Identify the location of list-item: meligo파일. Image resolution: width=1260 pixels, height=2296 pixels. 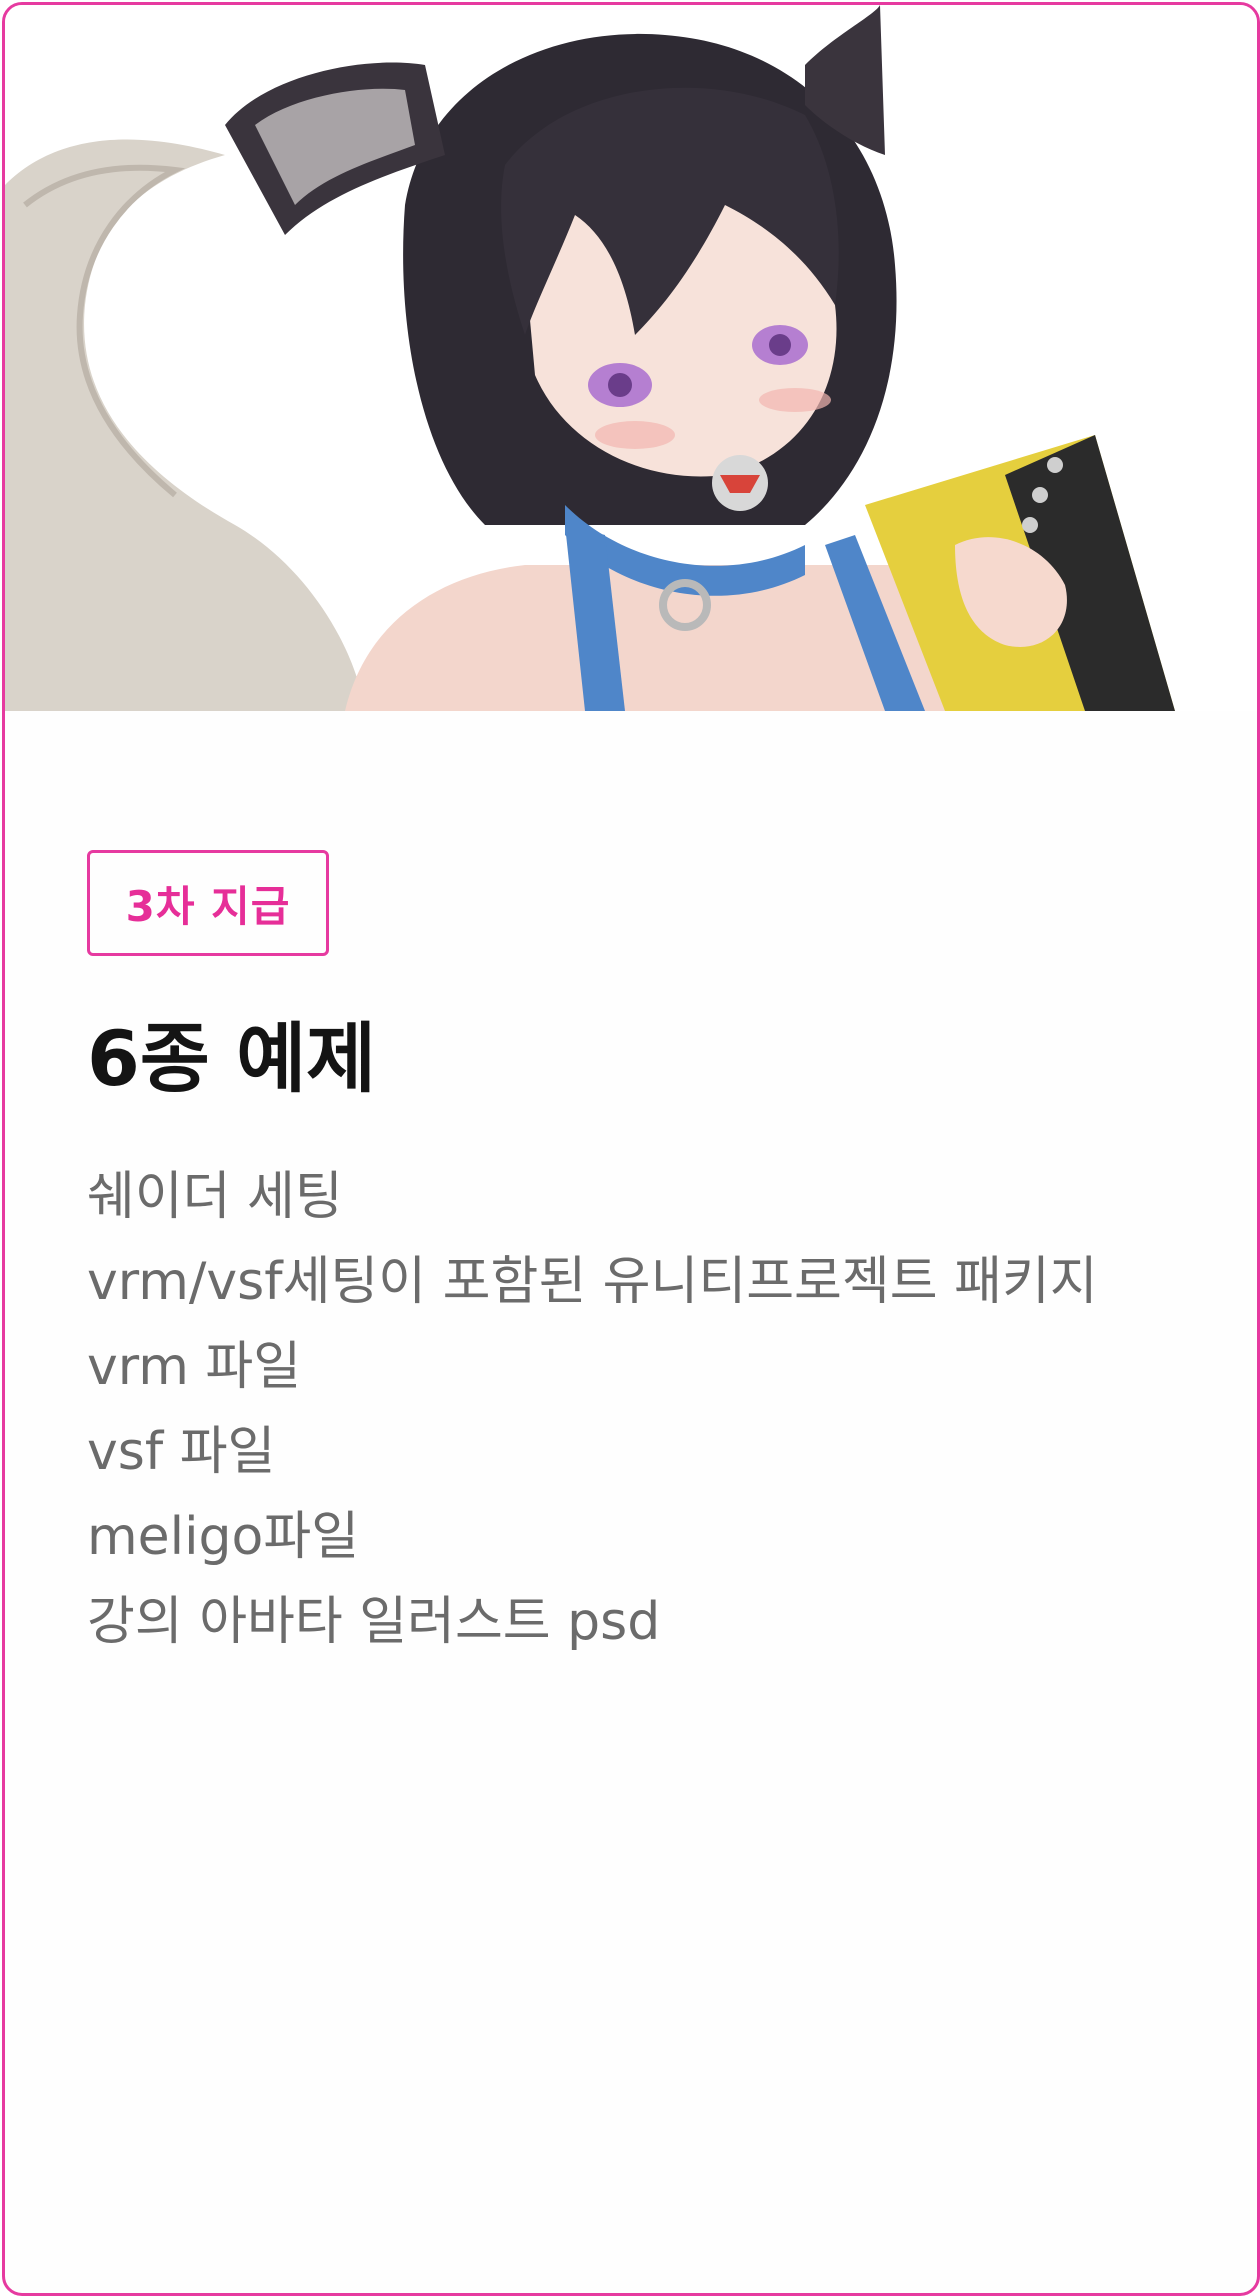
(223, 1537).